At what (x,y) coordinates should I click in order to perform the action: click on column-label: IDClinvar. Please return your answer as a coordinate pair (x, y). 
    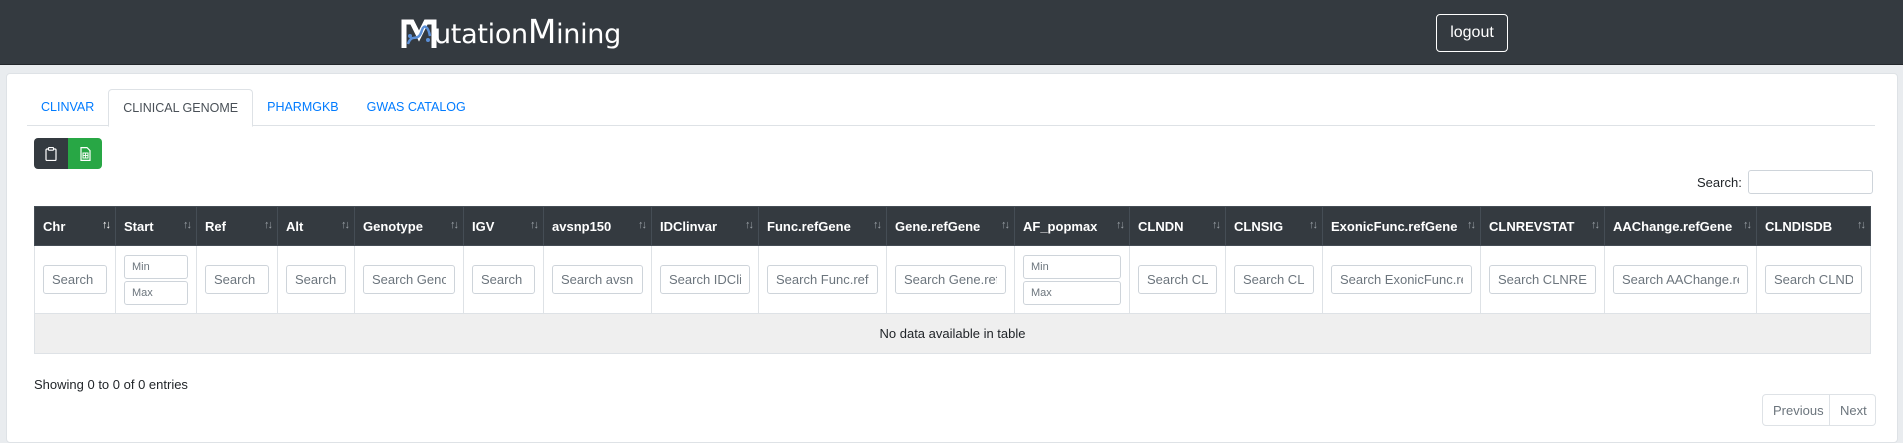
    Looking at the image, I should click on (689, 226).